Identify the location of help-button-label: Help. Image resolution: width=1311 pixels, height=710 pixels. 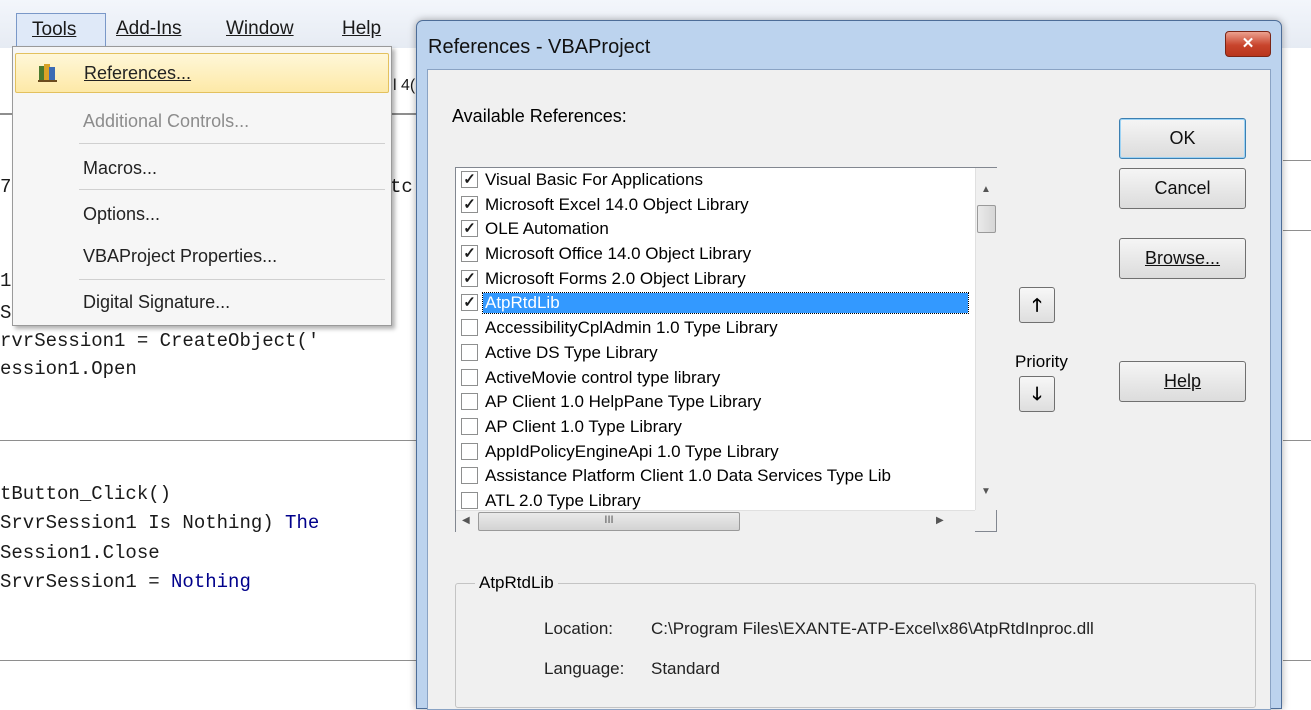
(1182, 381).